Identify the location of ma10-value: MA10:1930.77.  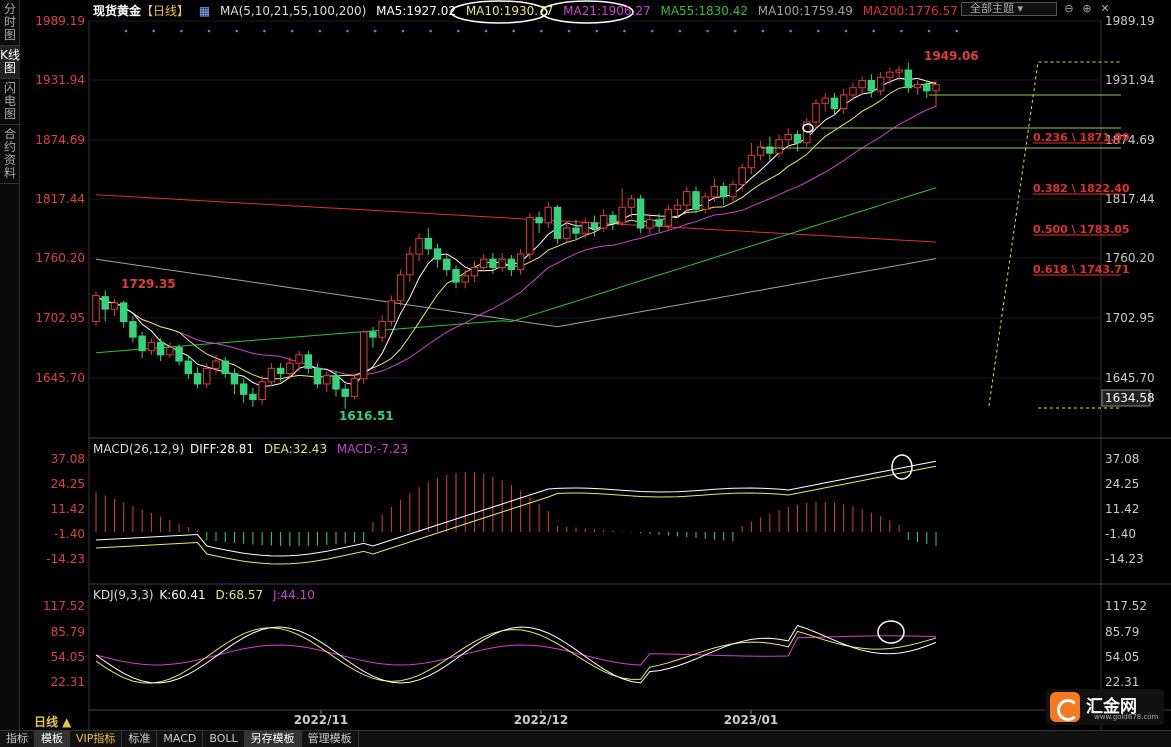
(509, 11).